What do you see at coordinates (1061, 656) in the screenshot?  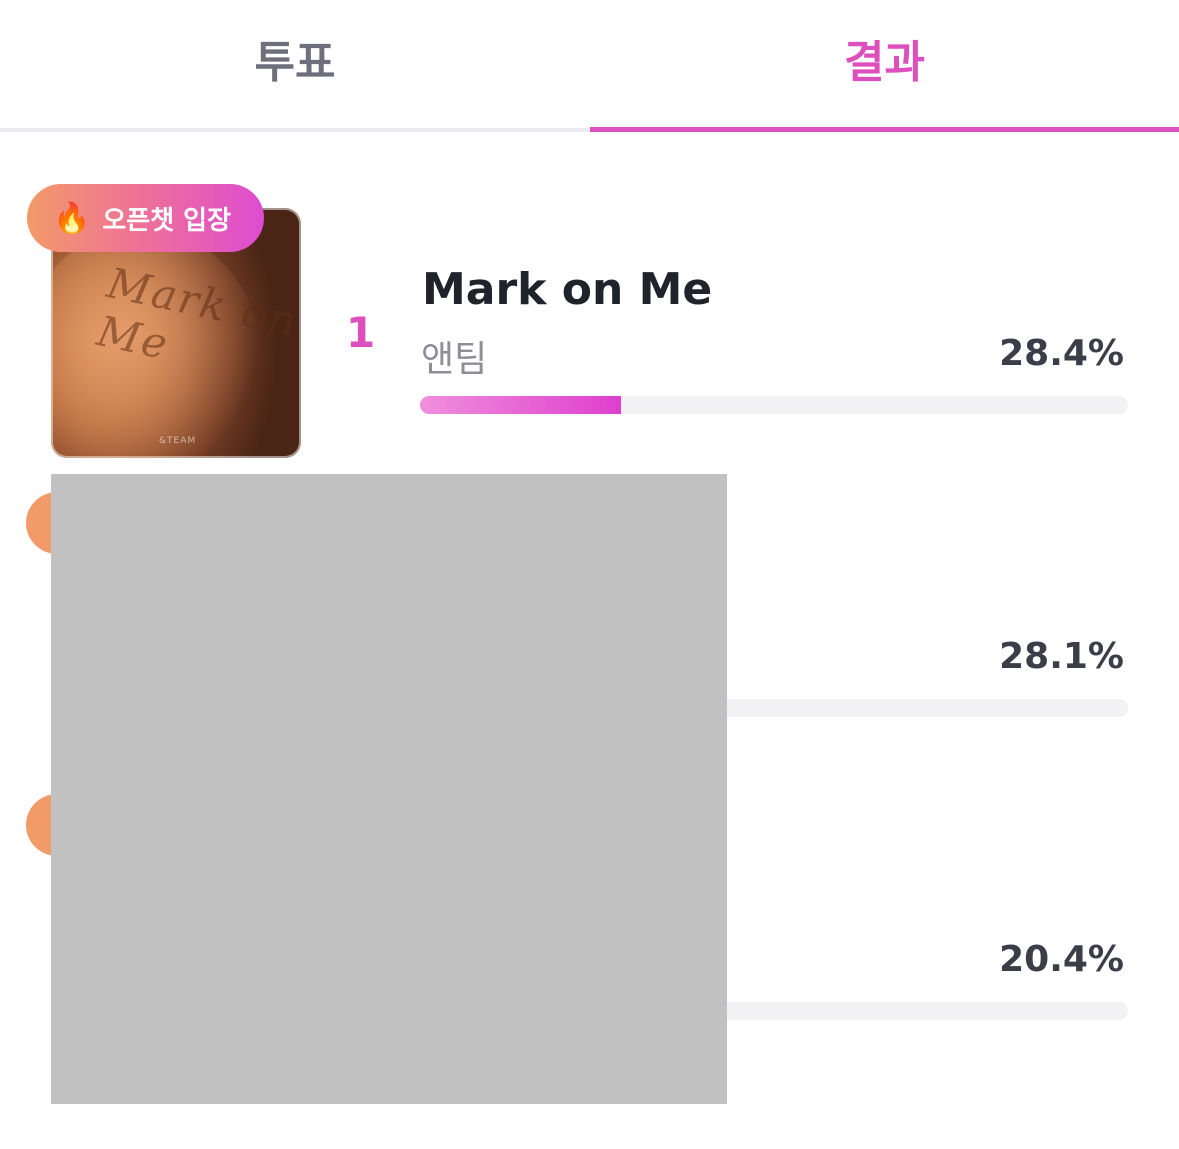 I see `vote-percentage: 28.1%` at bounding box center [1061, 656].